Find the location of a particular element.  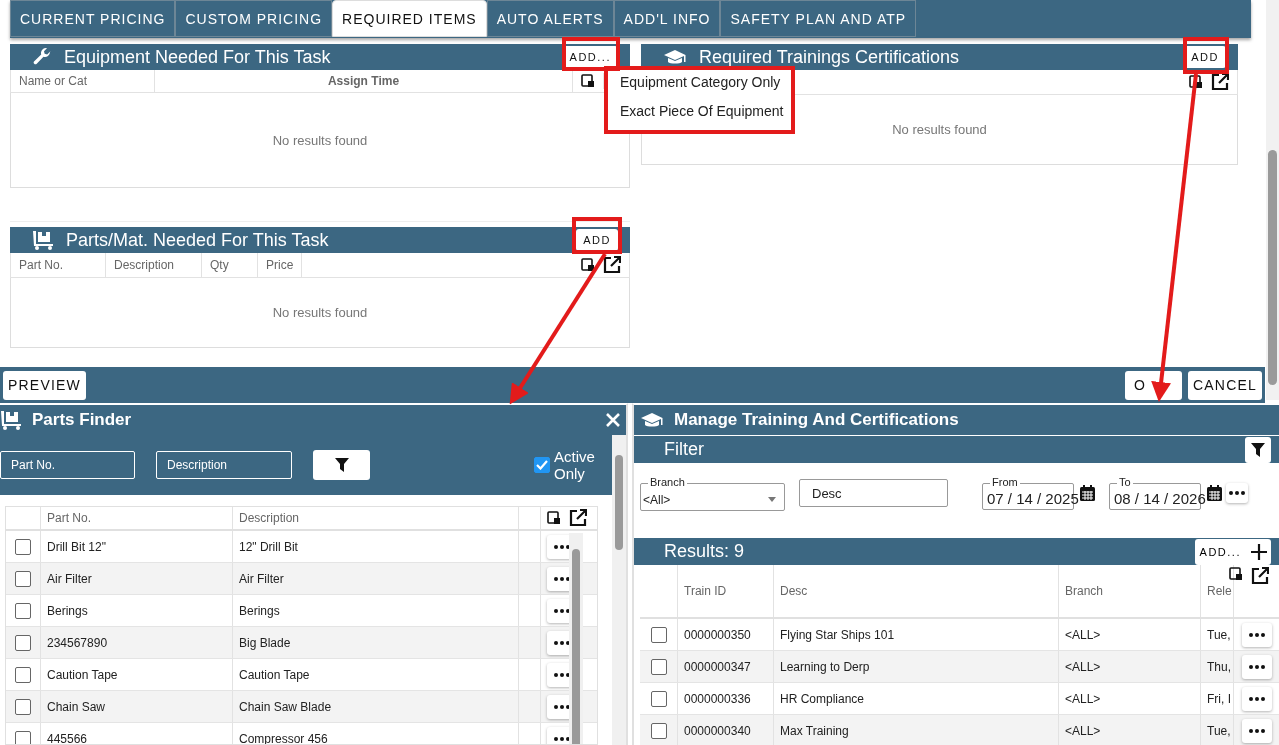

menu-item: Equipment Category Only is located at coordinates (700, 84).